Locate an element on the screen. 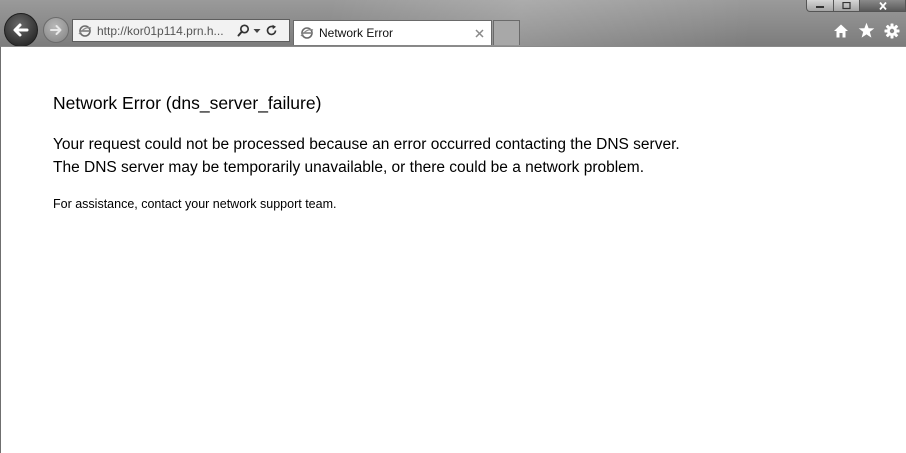  refresh-icon is located at coordinates (271, 30).